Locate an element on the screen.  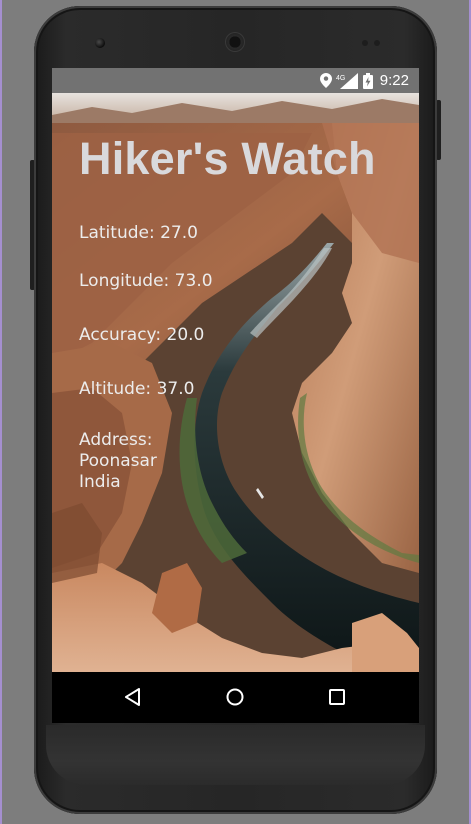
recents-icon is located at coordinates (337, 697).